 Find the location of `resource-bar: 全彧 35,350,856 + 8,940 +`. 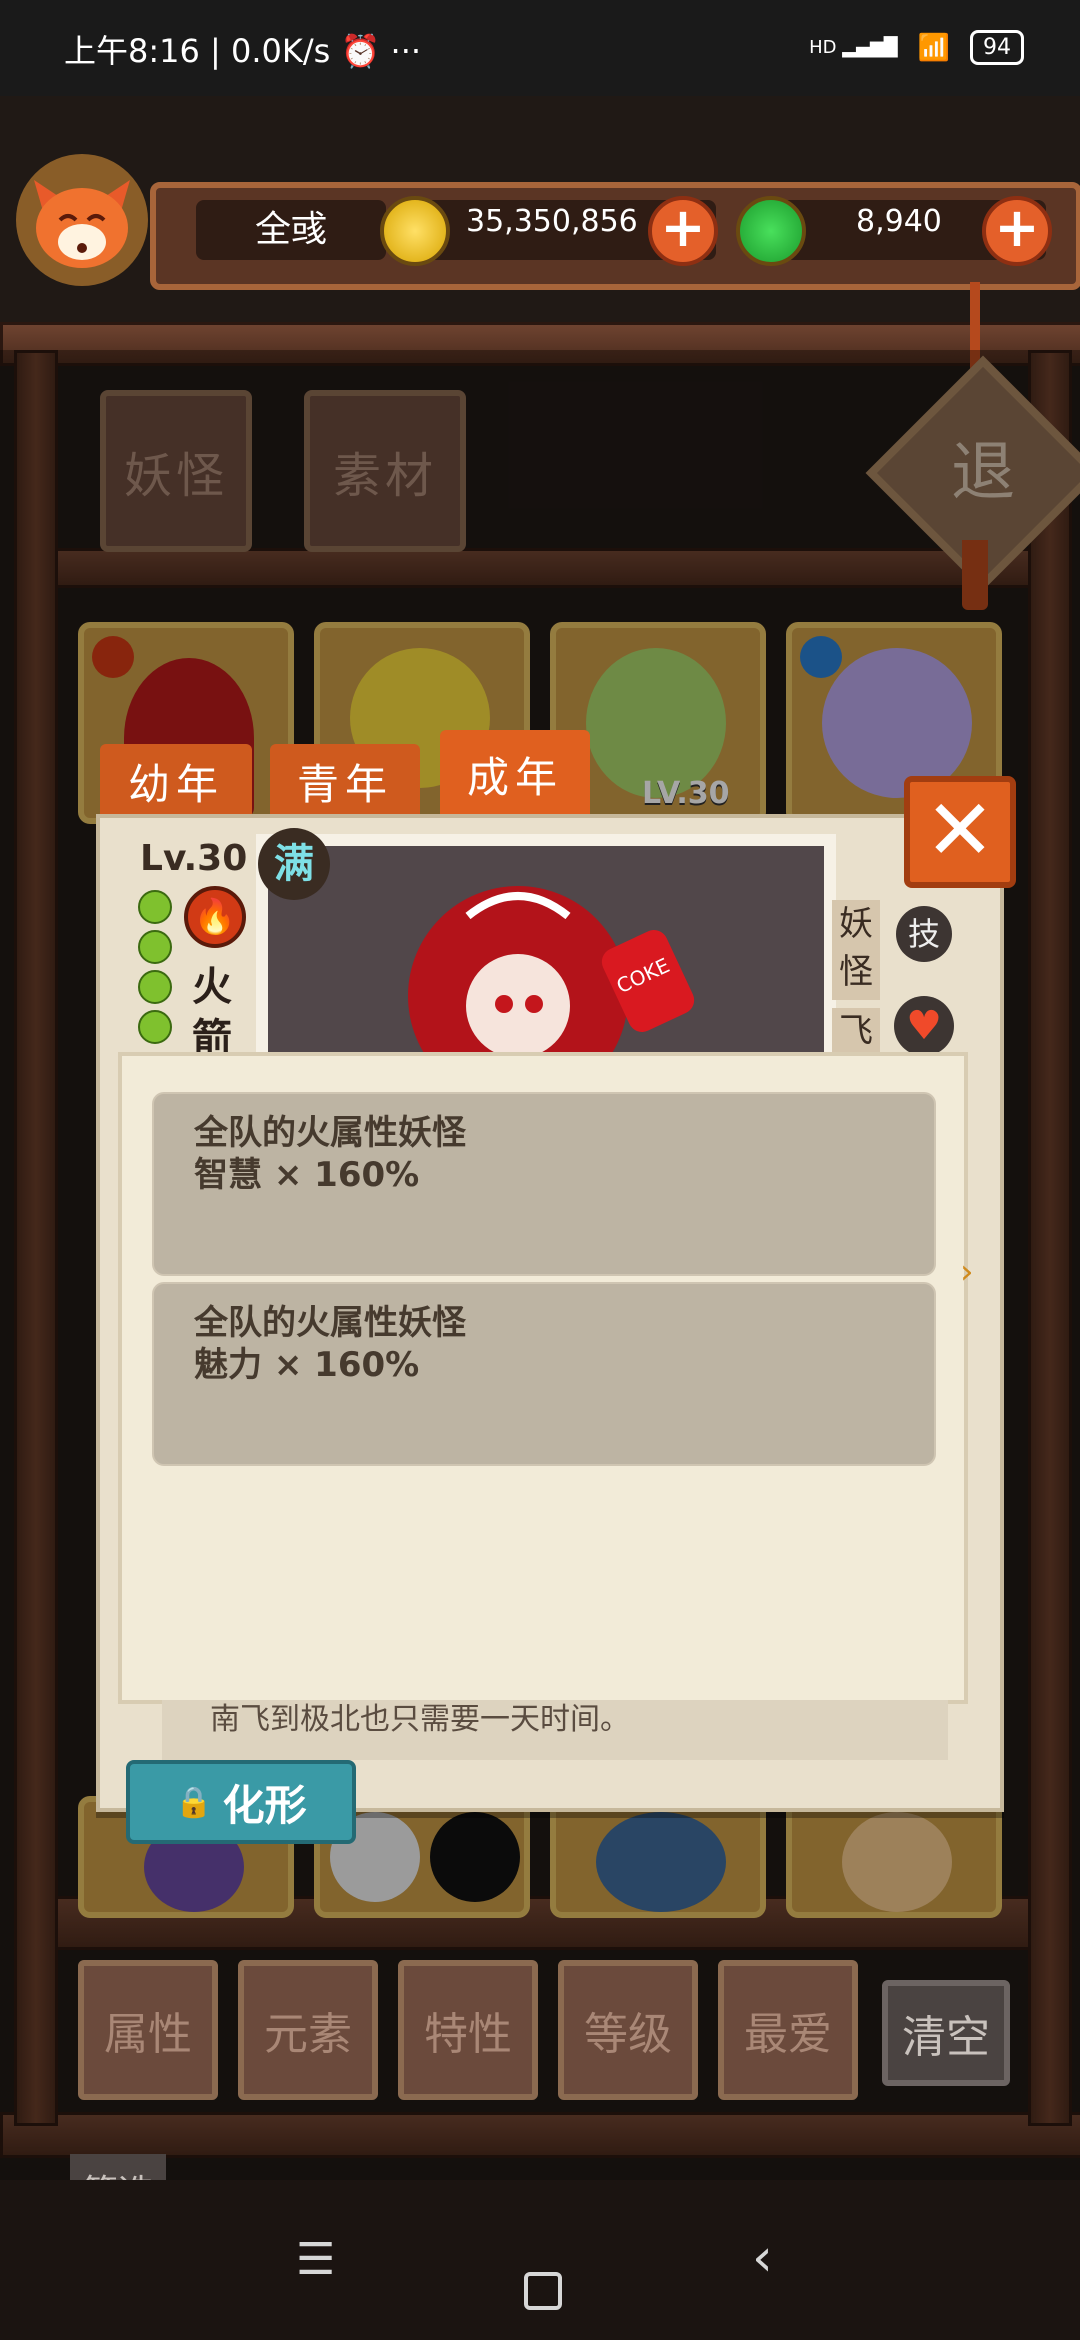

resource-bar: 全彧 35,350,856 + 8,940 + is located at coordinates (615, 236).